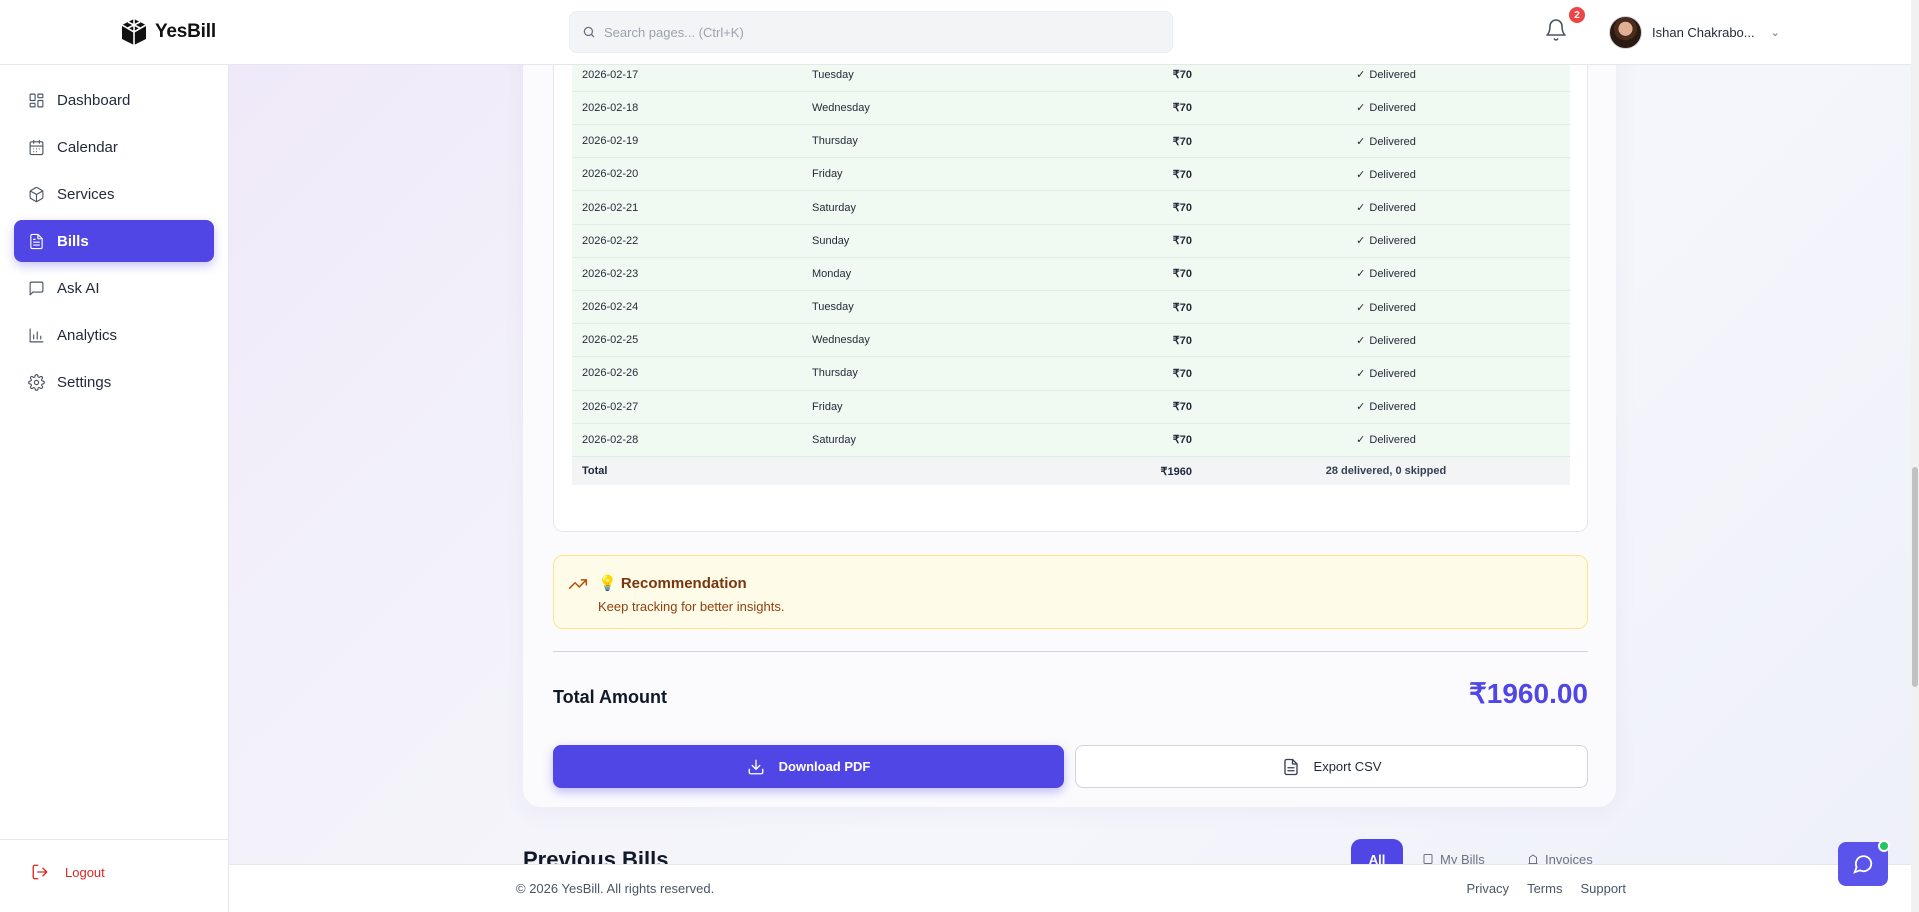  Describe the element at coordinates (1331, 766) in the screenshot. I see `export-csv-button: Export CSV` at that location.